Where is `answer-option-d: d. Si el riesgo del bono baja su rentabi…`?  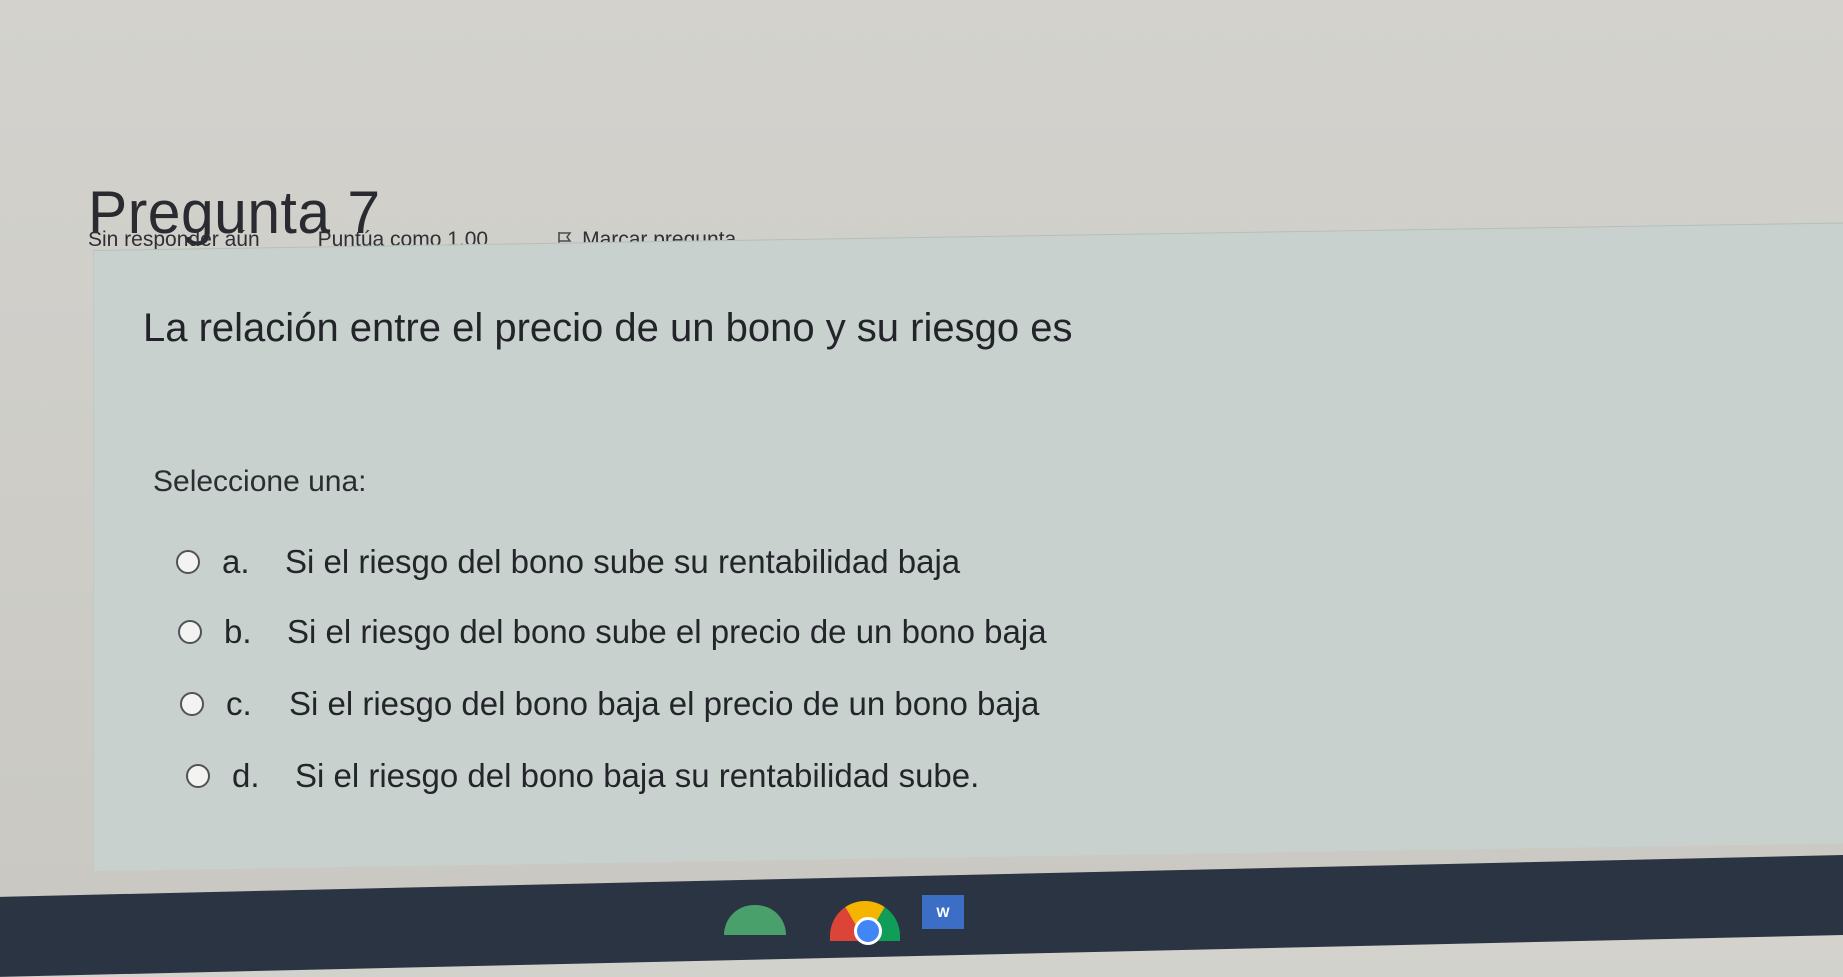
answer-option-d: d. Si el riesgo del bono baja su rentabi… is located at coordinates (620, 776).